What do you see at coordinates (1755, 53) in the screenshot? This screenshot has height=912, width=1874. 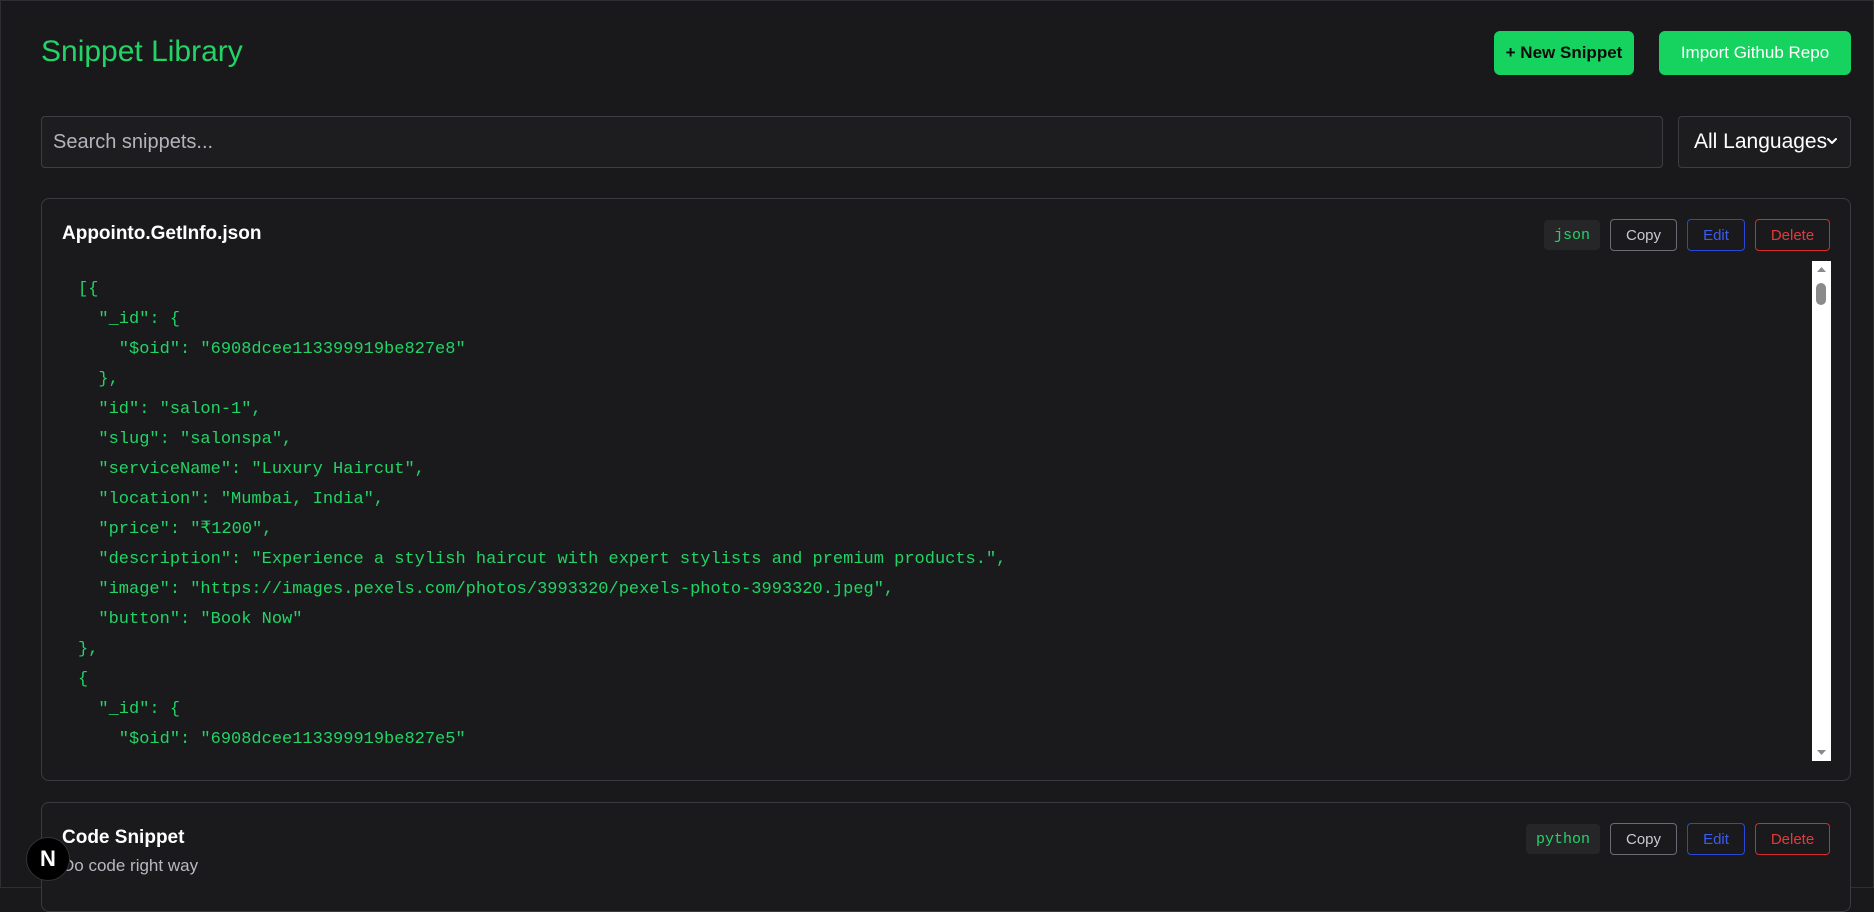 I see `import-github-repo-button: Import Github Repo` at bounding box center [1755, 53].